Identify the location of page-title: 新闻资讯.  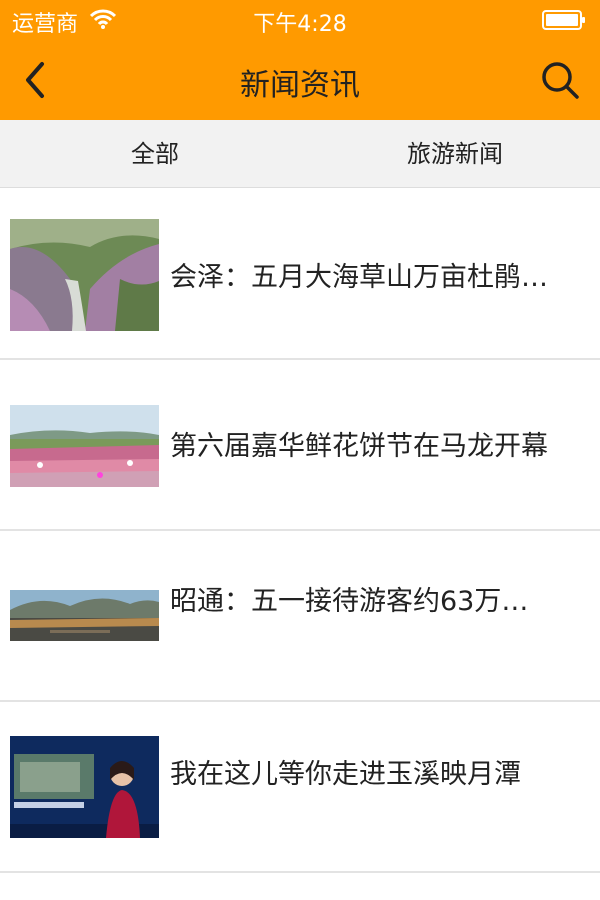
(300, 85).